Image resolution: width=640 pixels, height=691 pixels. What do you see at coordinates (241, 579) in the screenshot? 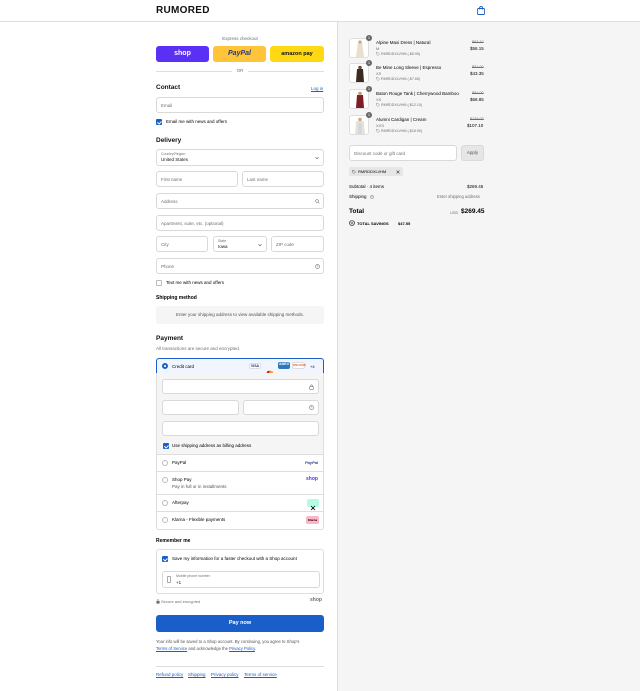
I see `mobile-phone-field: Mobile phone number +1` at bounding box center [241, 579].